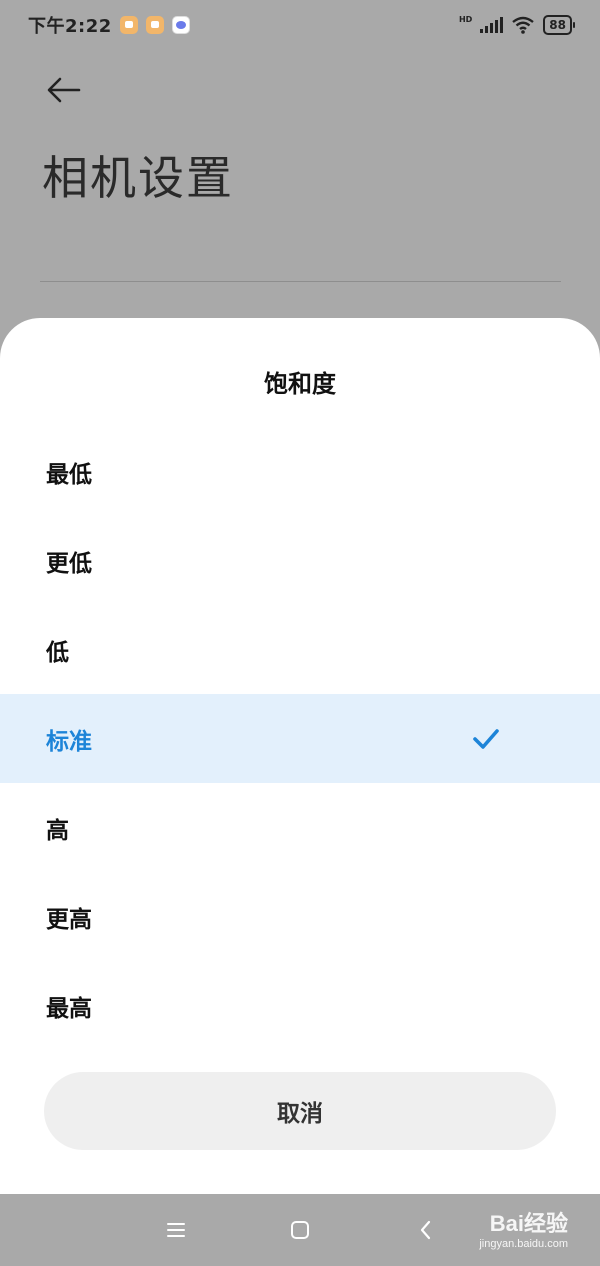 The image size is (600, 1266). I want to click on back-button, so click(64, 90).